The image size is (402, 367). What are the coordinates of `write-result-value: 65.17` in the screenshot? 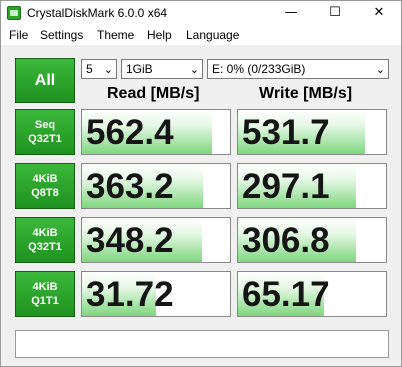 It's located at (286, 294).